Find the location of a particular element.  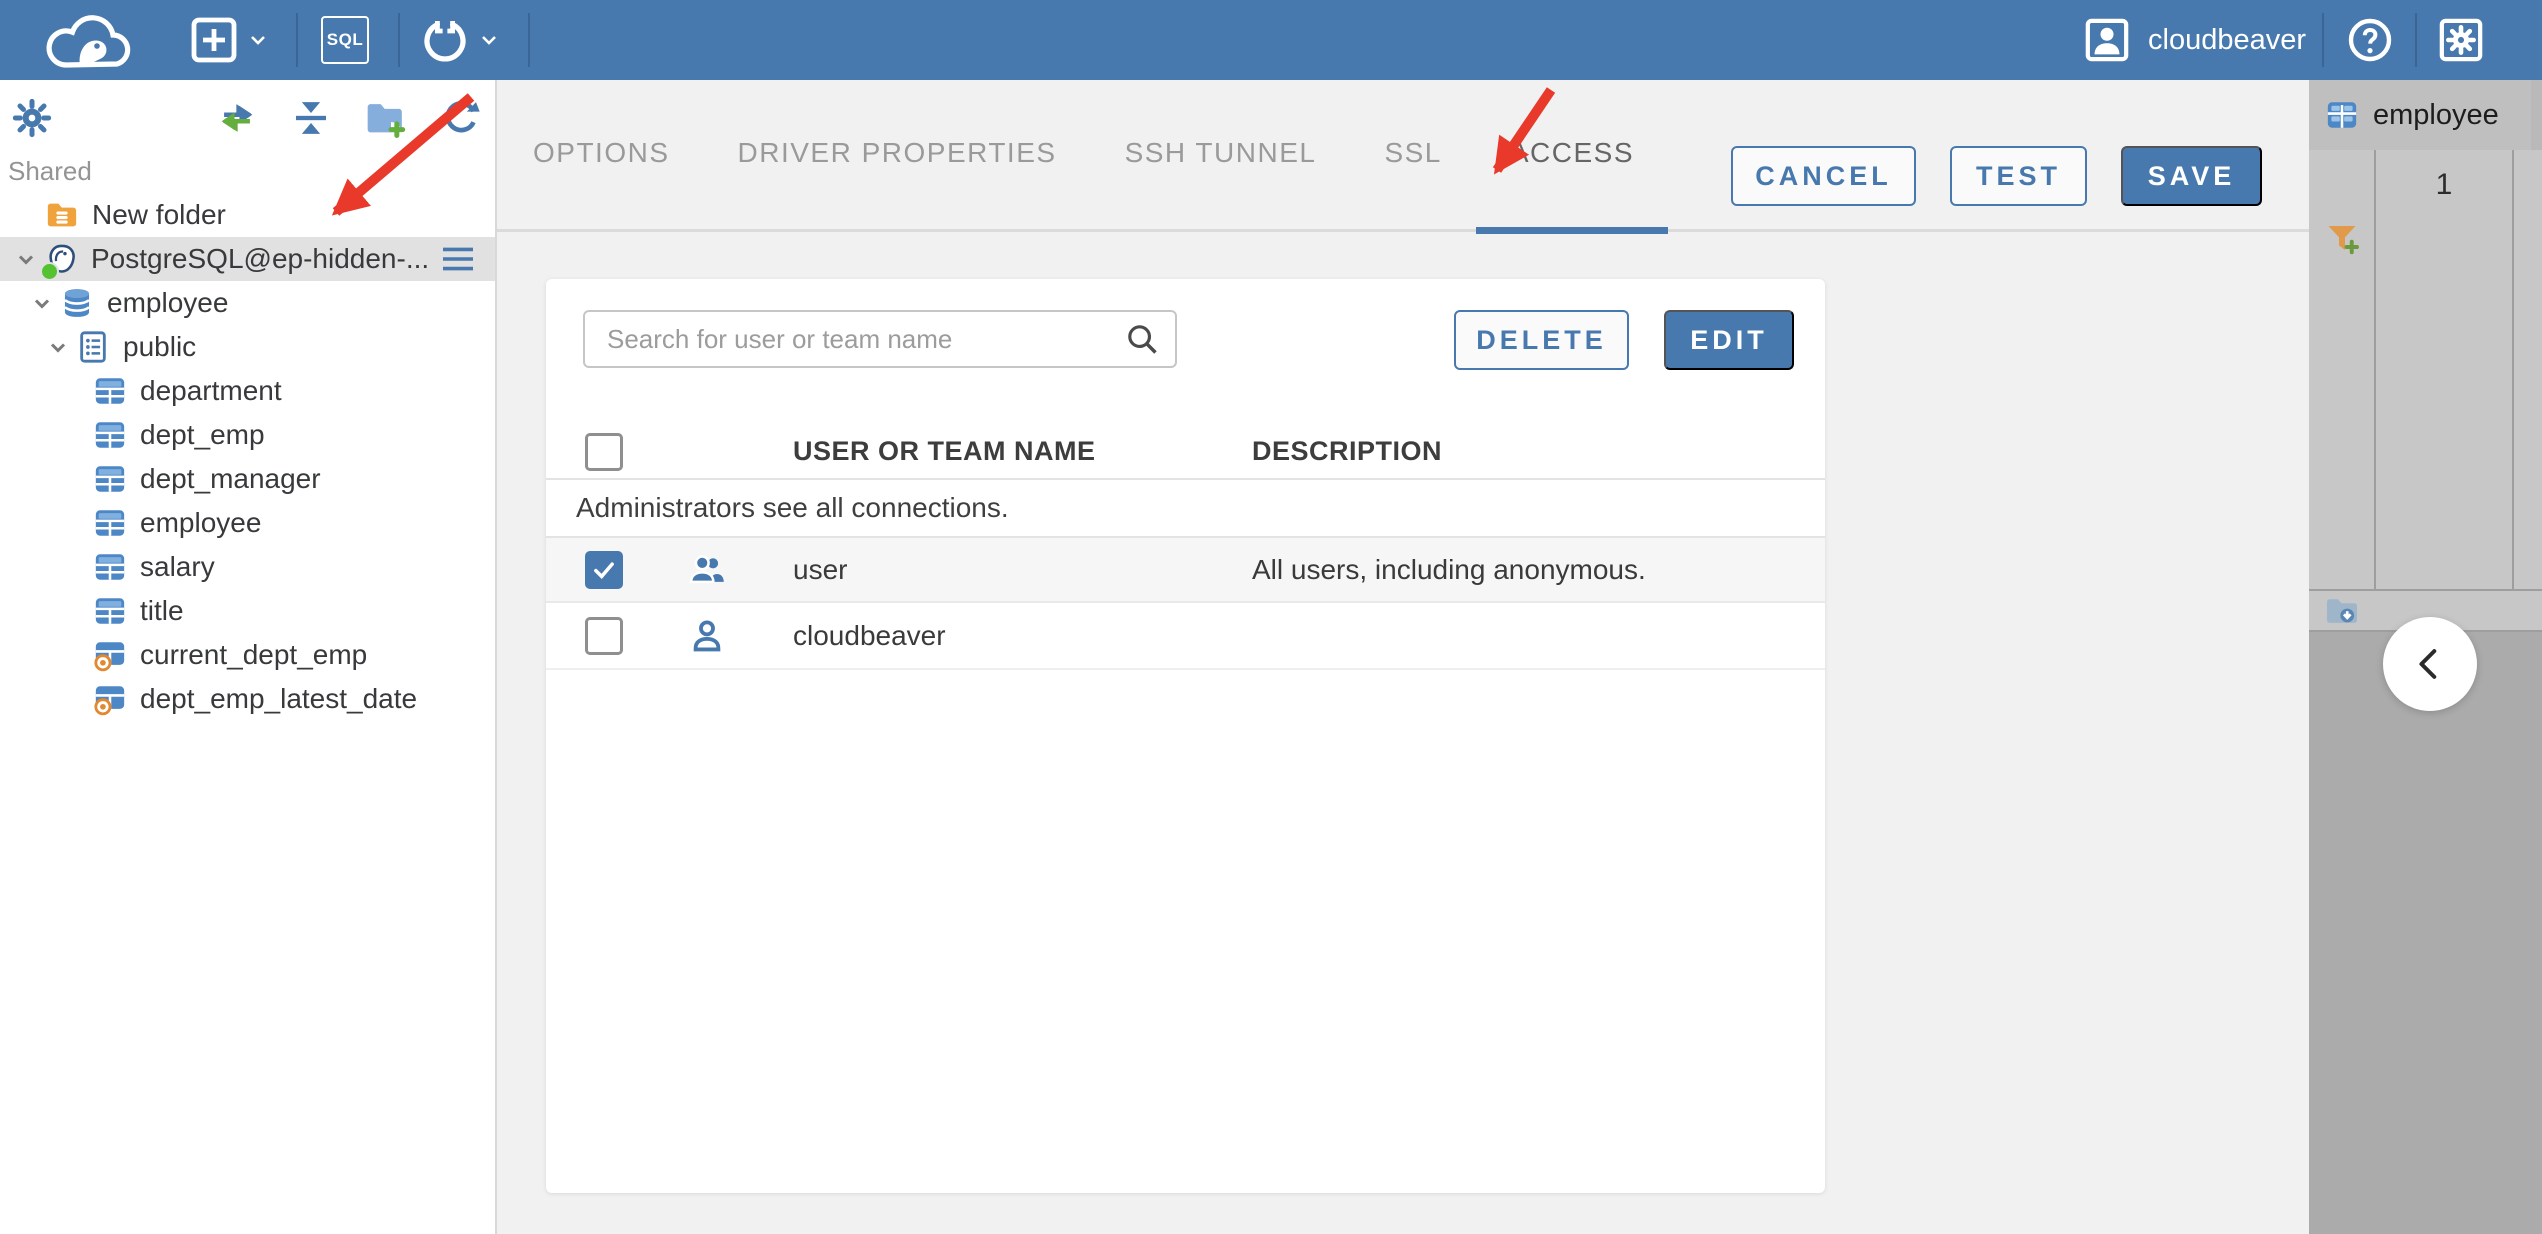

tree-item-label: dept_emp is located at coordinates (202, 434).